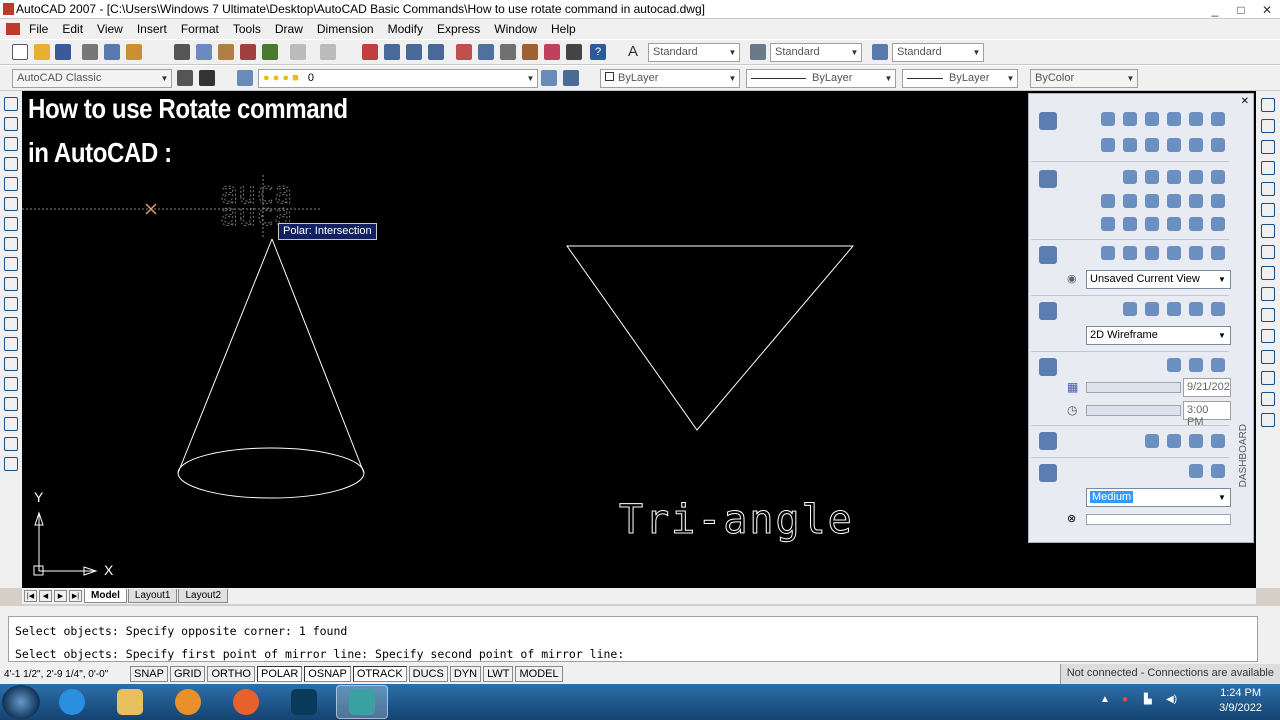 Image resolution: width=1280 pixels, height=720 pixels. Describe the element at coordinates (21, 702) in the screenshot. I see `start-button` at that location.